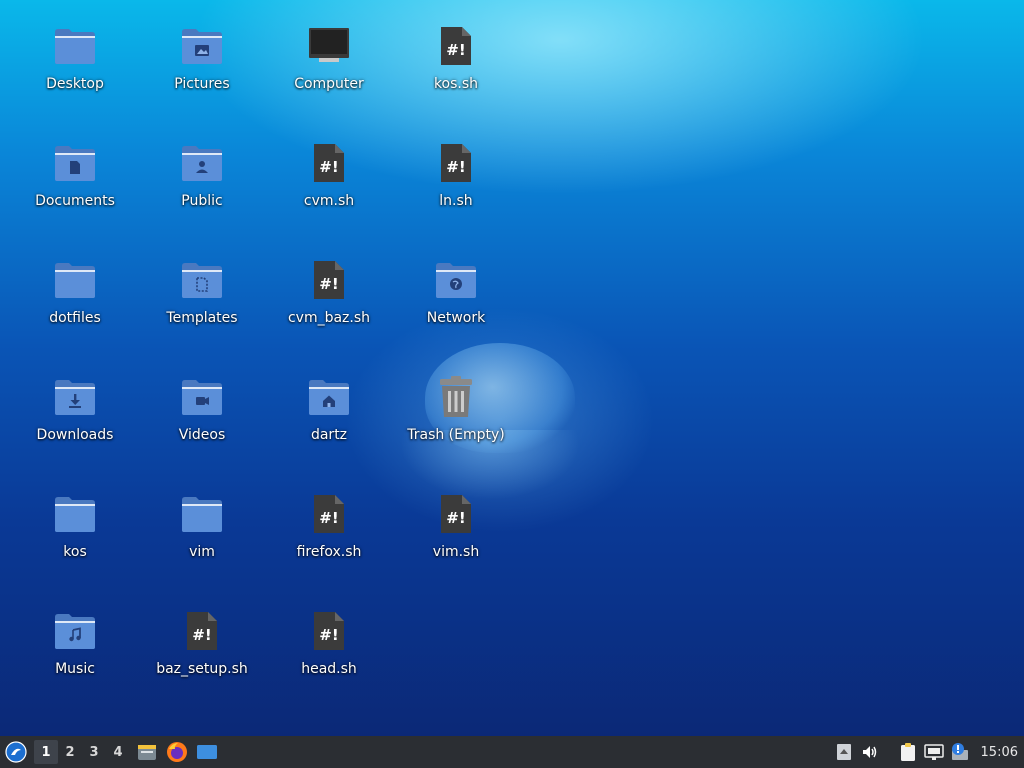  Describe the element at coordinates (75, 306) in the screenshot. I see `desktop-icon-dotfiles: dotfiles` at that location.